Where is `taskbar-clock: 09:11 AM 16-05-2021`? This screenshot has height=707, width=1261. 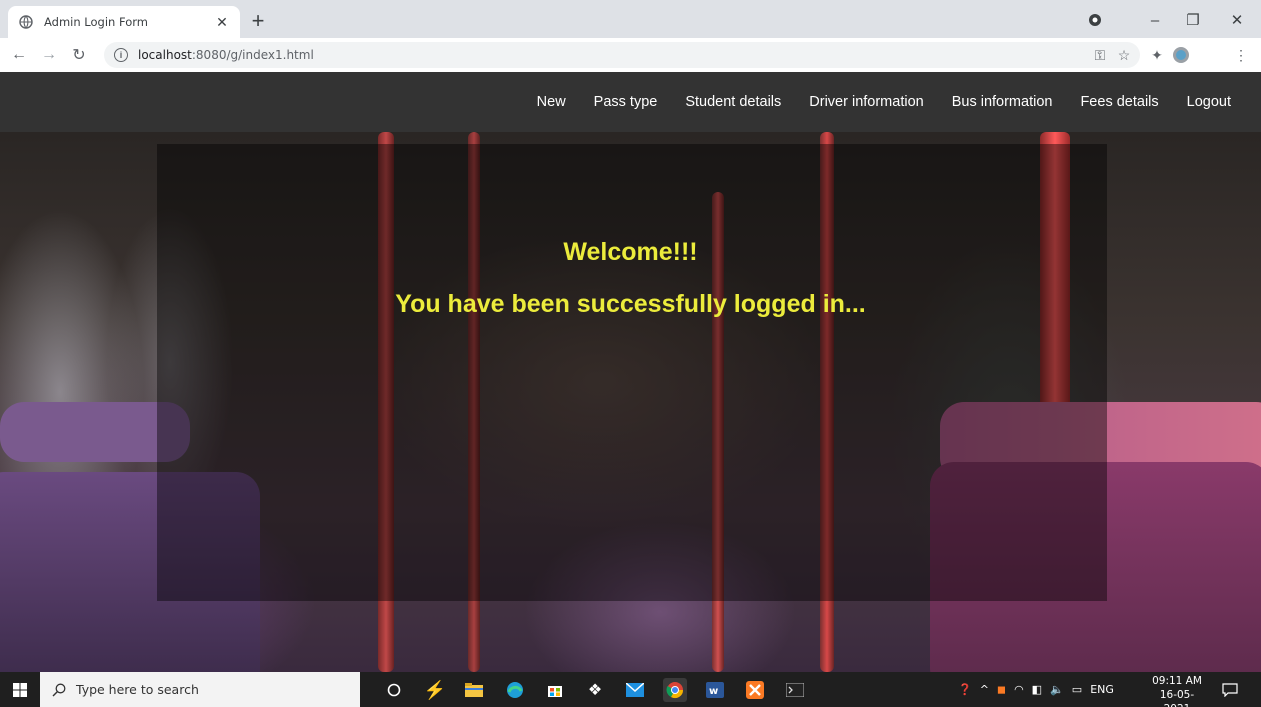
taskbar-clock: 09:11 AM 16-05-2021 is located at coordinates (1177, 690).